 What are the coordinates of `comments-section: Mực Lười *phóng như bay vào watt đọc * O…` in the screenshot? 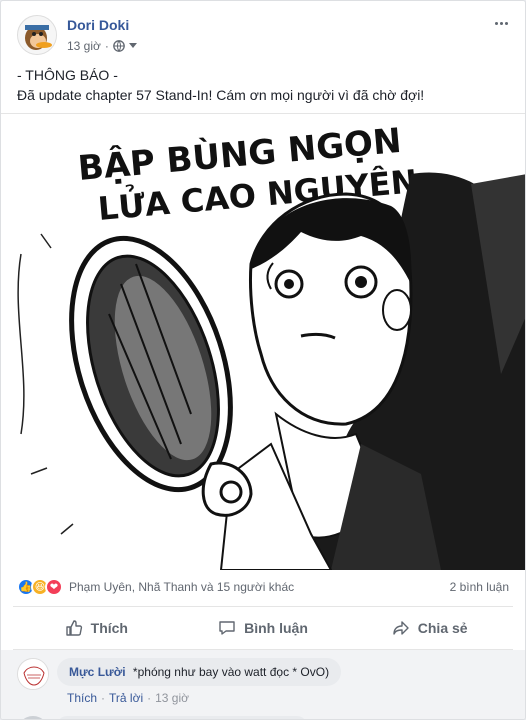 It's located at (263, 684).